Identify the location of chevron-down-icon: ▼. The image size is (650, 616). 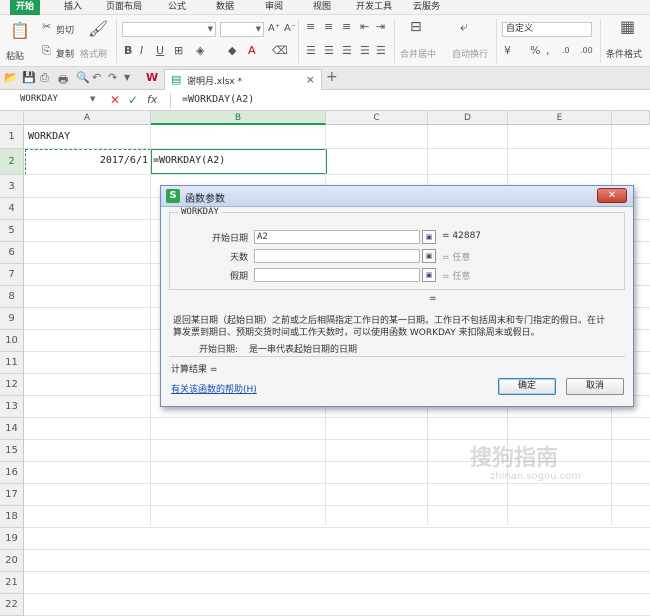
(92, 99).